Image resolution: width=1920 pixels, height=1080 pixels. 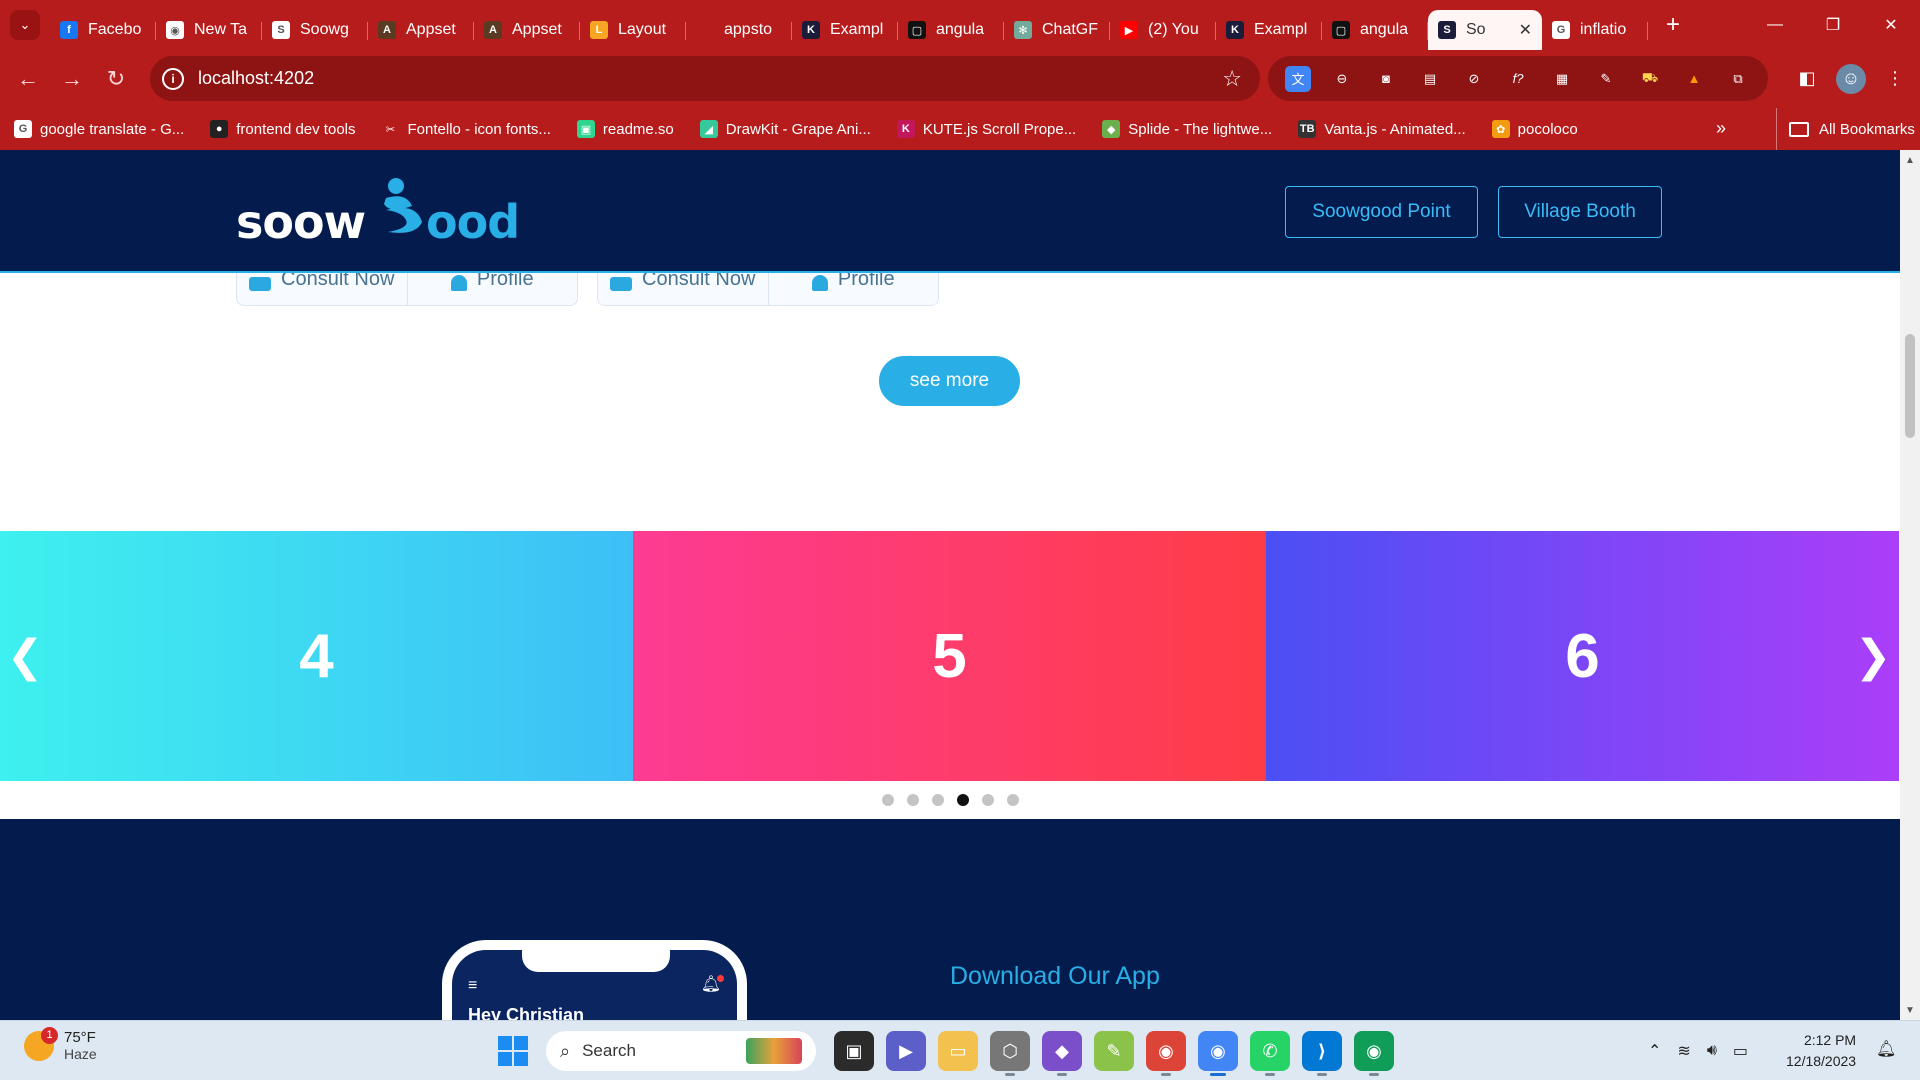 What do you see at coordinates (1895, 79) in the screenshot?
I see `more-menu-icon: ⋮` at bounding box center [1895, 79].